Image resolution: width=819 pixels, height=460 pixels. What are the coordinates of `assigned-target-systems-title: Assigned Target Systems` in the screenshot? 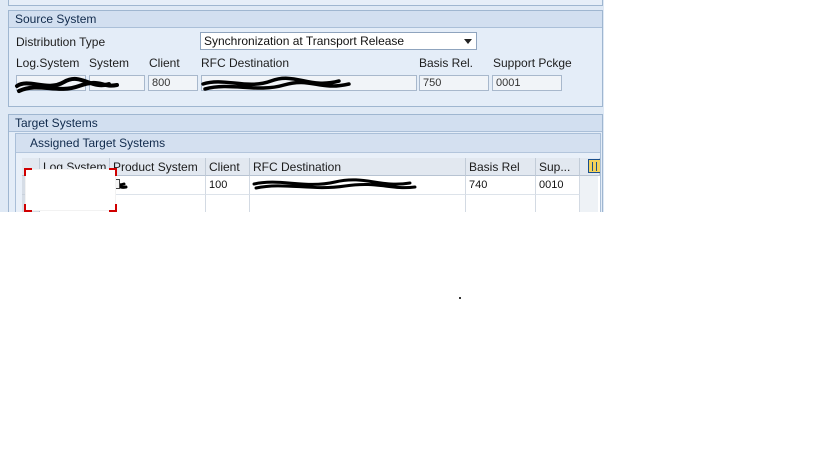 It's located at (308, 143).